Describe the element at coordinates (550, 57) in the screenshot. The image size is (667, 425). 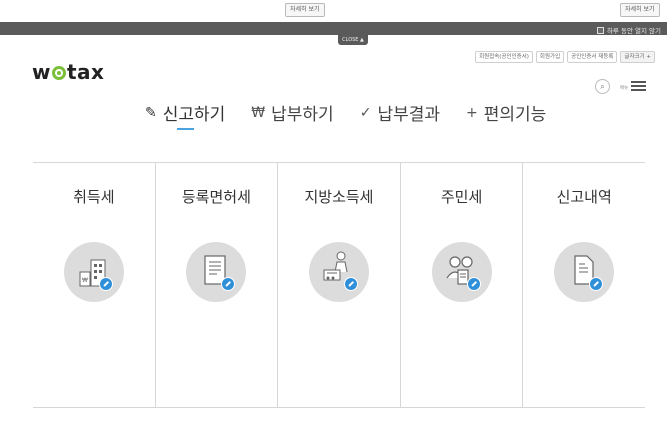
I see `signup-link: 회원가입` at that location.